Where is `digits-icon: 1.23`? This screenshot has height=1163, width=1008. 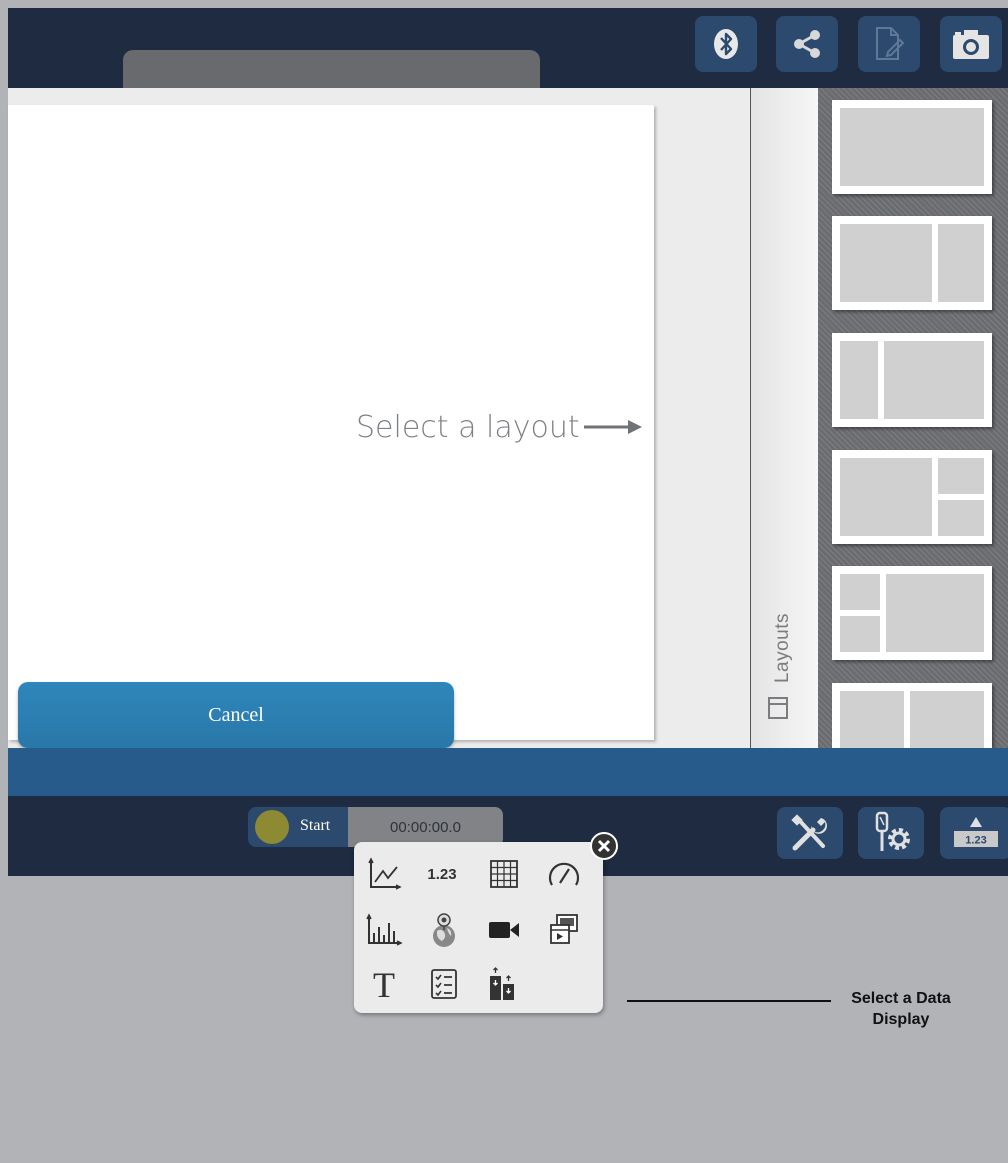
digits-icon: 1.23 is located at coordinates (442, 874).